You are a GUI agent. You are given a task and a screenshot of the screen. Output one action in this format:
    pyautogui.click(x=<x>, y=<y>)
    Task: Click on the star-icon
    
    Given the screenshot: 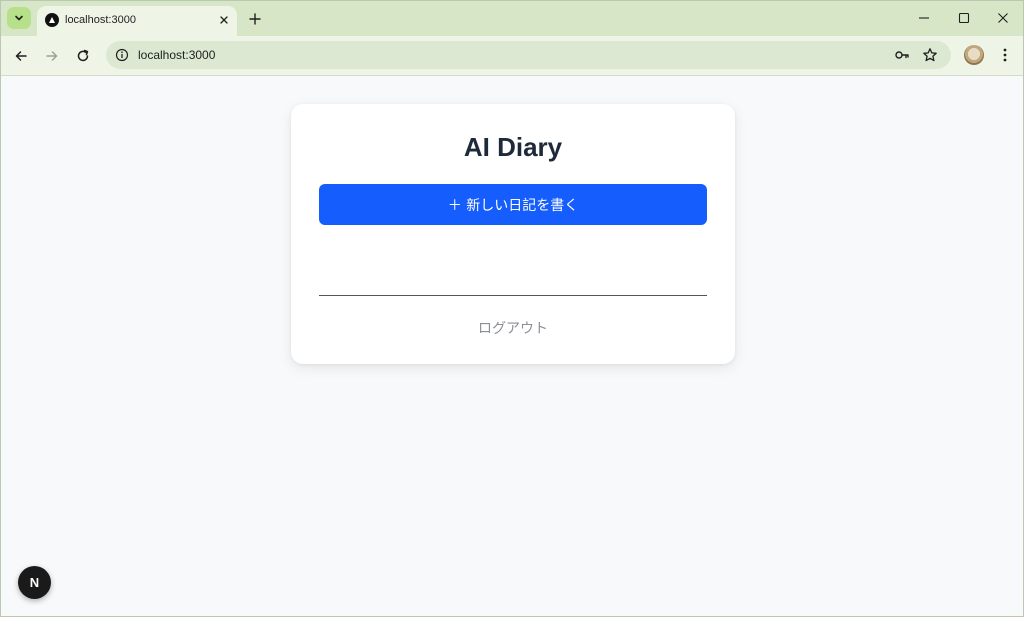 What is the action you would take?
    pyautogui.click(x=930, y=55)
    